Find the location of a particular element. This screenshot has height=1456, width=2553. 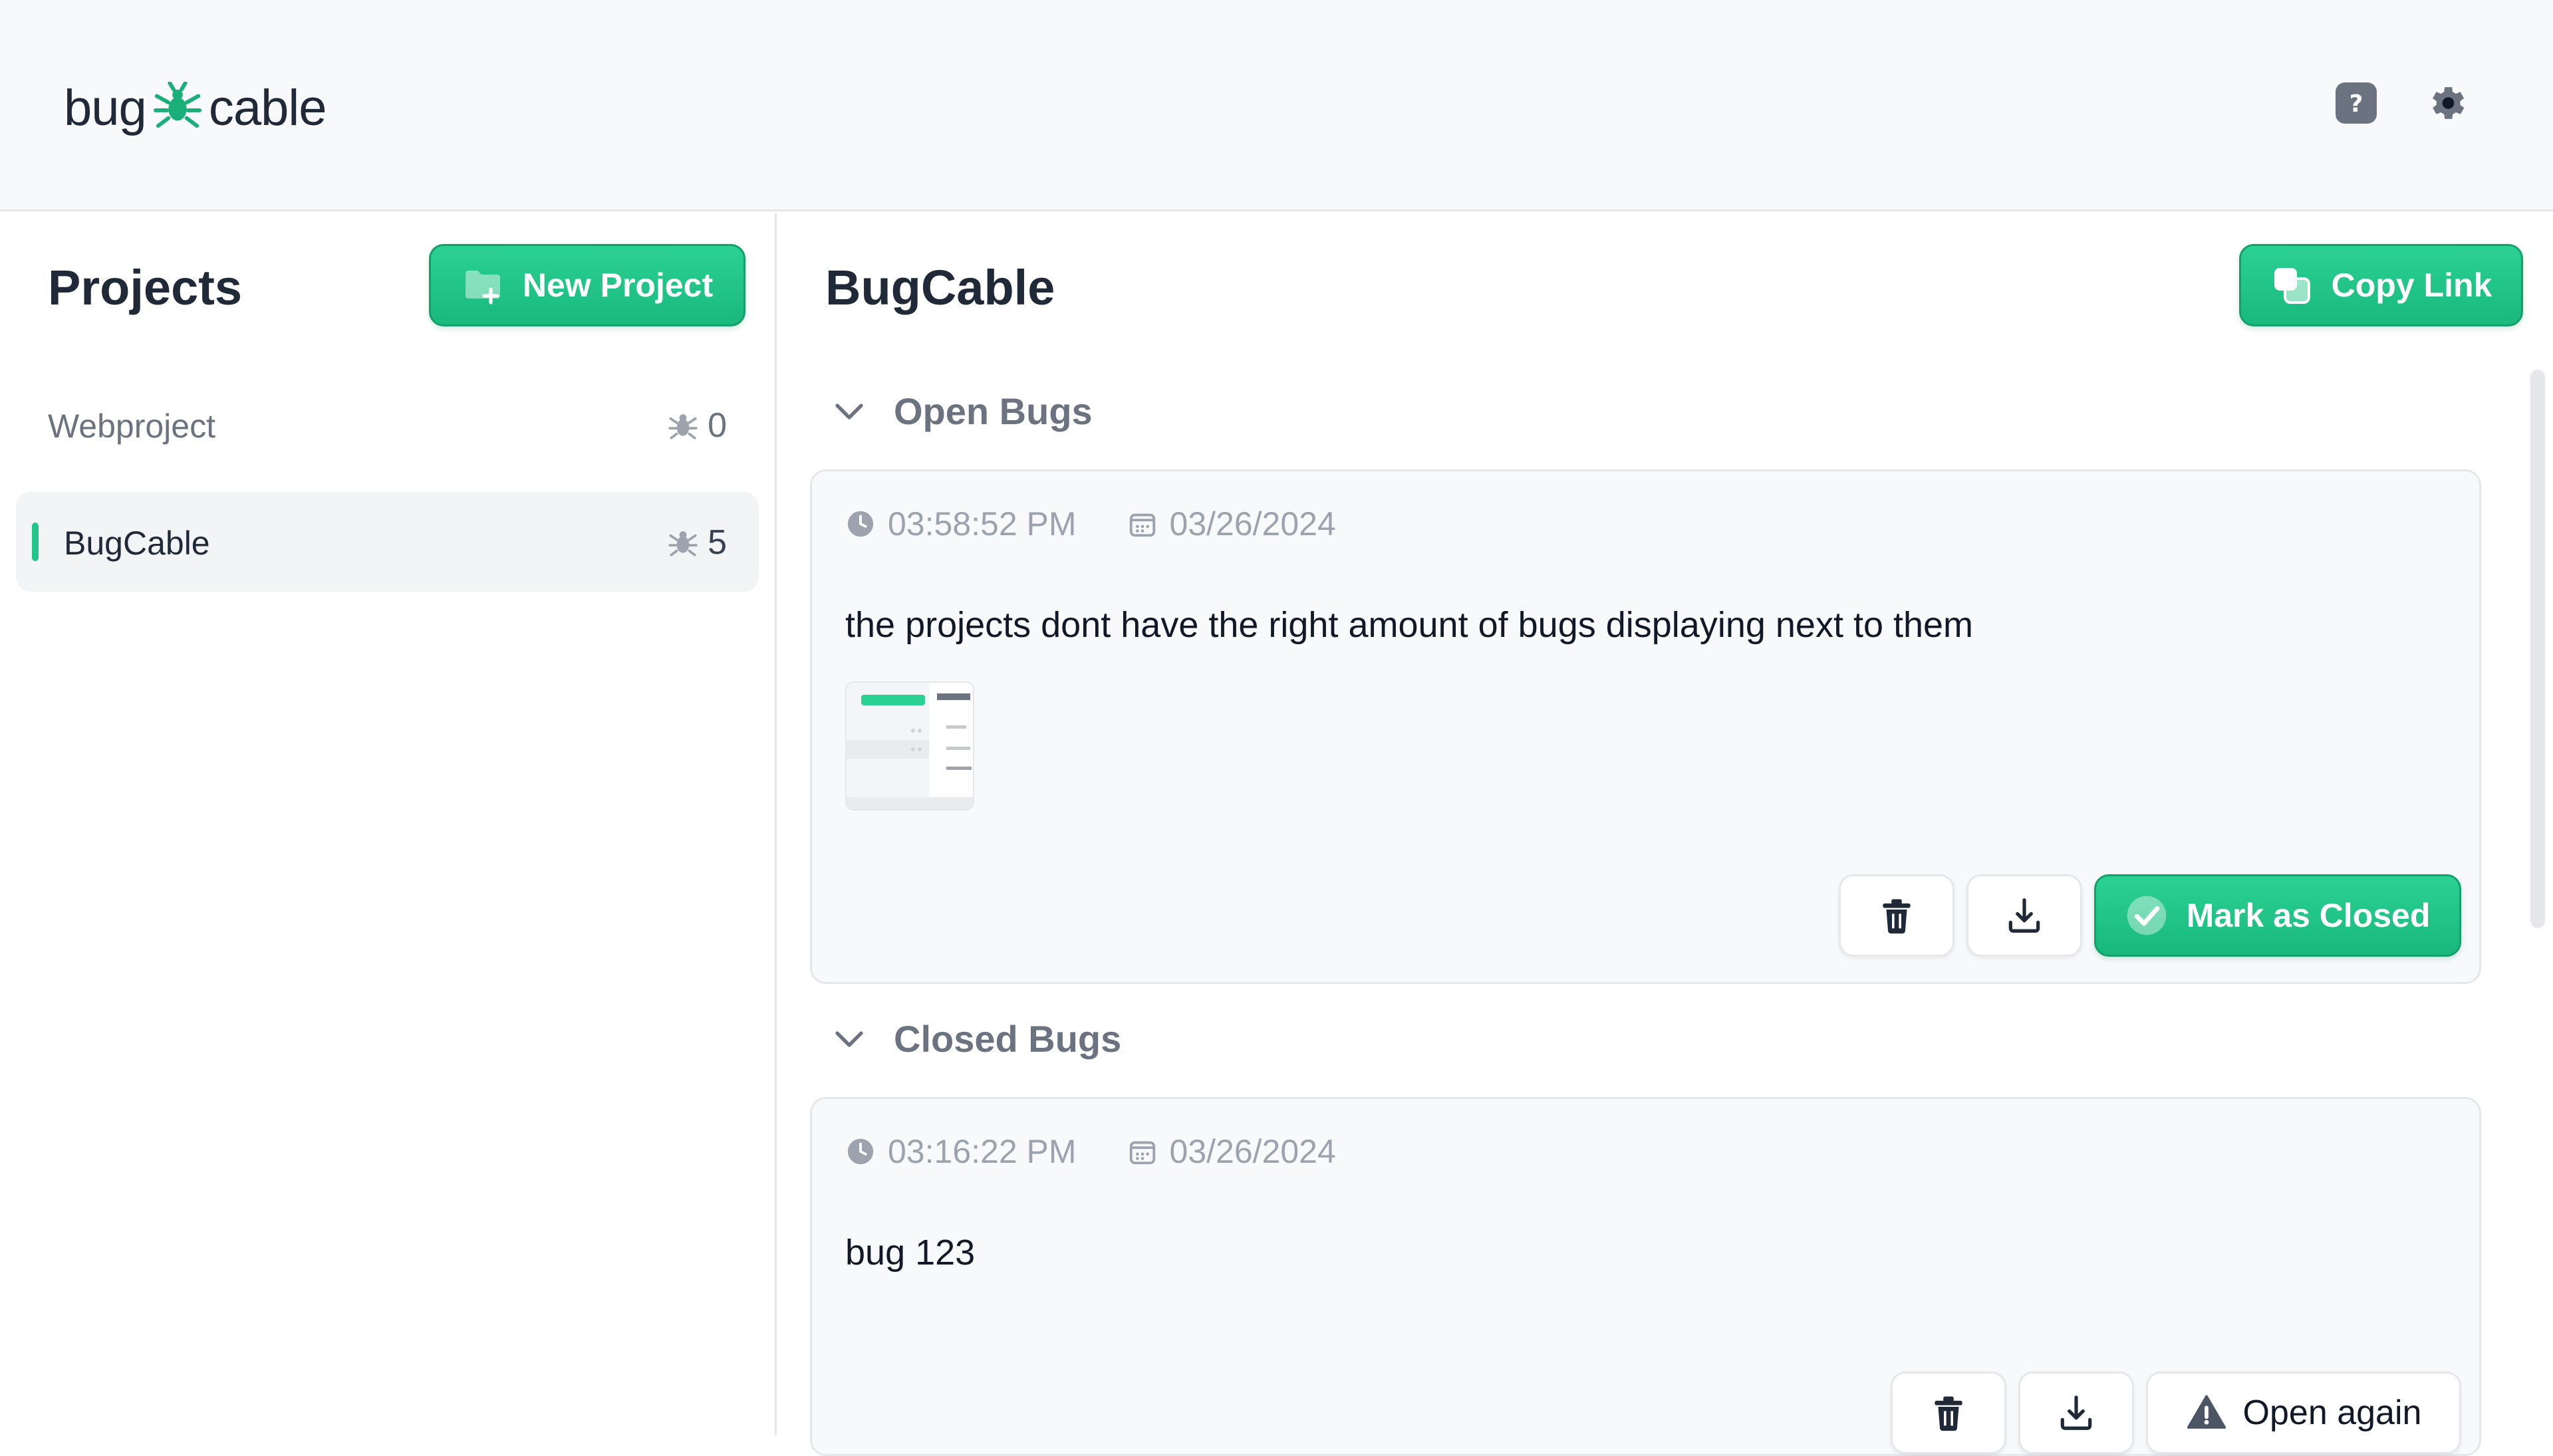

open-bugs-label: Open Bugs is located at coordinates (994, 411).